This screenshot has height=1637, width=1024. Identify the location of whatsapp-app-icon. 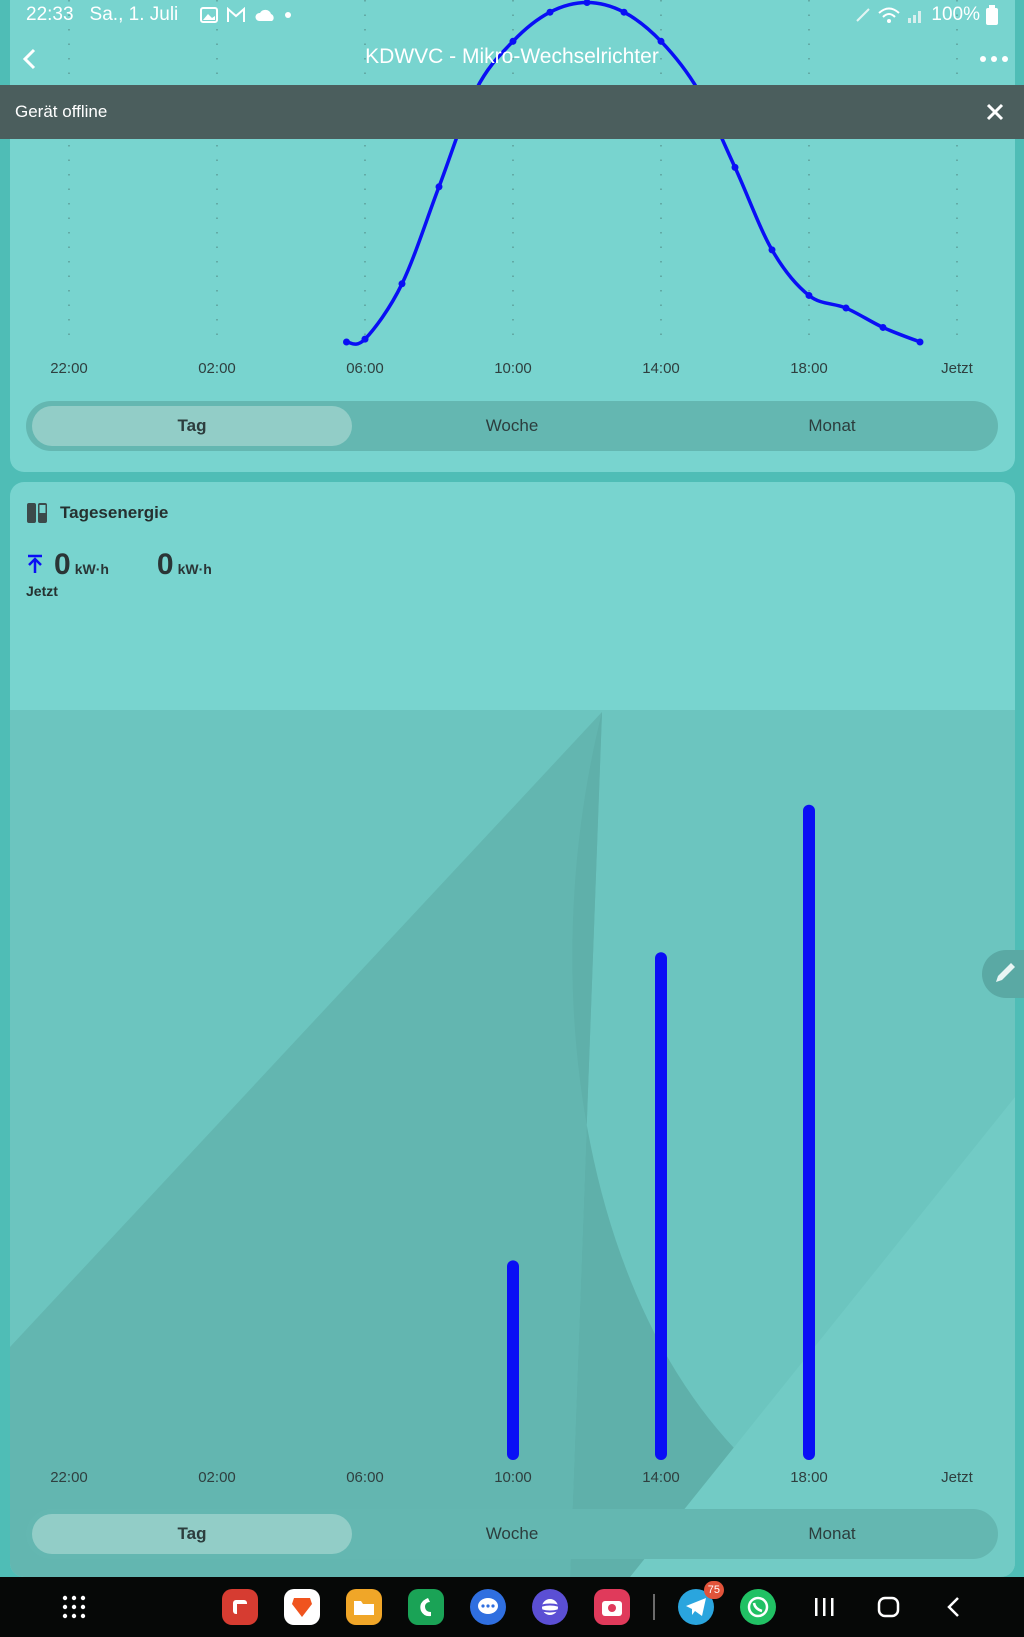
(758, 1607).